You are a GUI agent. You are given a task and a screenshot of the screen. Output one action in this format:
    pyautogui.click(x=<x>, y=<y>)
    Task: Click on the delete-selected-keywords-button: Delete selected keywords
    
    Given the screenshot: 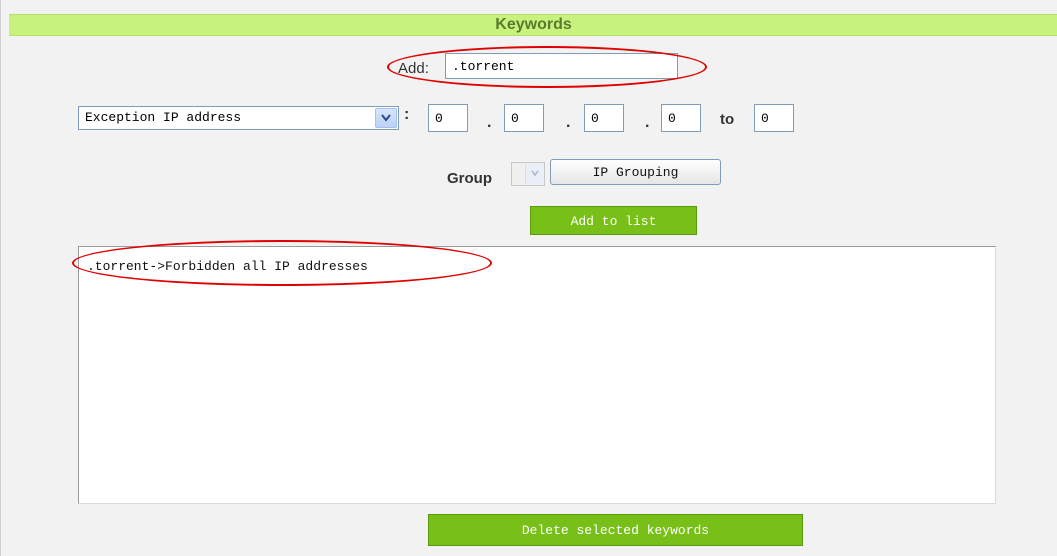 What is the action you would take?
    pyautogui.click(x=615, y=530)
    